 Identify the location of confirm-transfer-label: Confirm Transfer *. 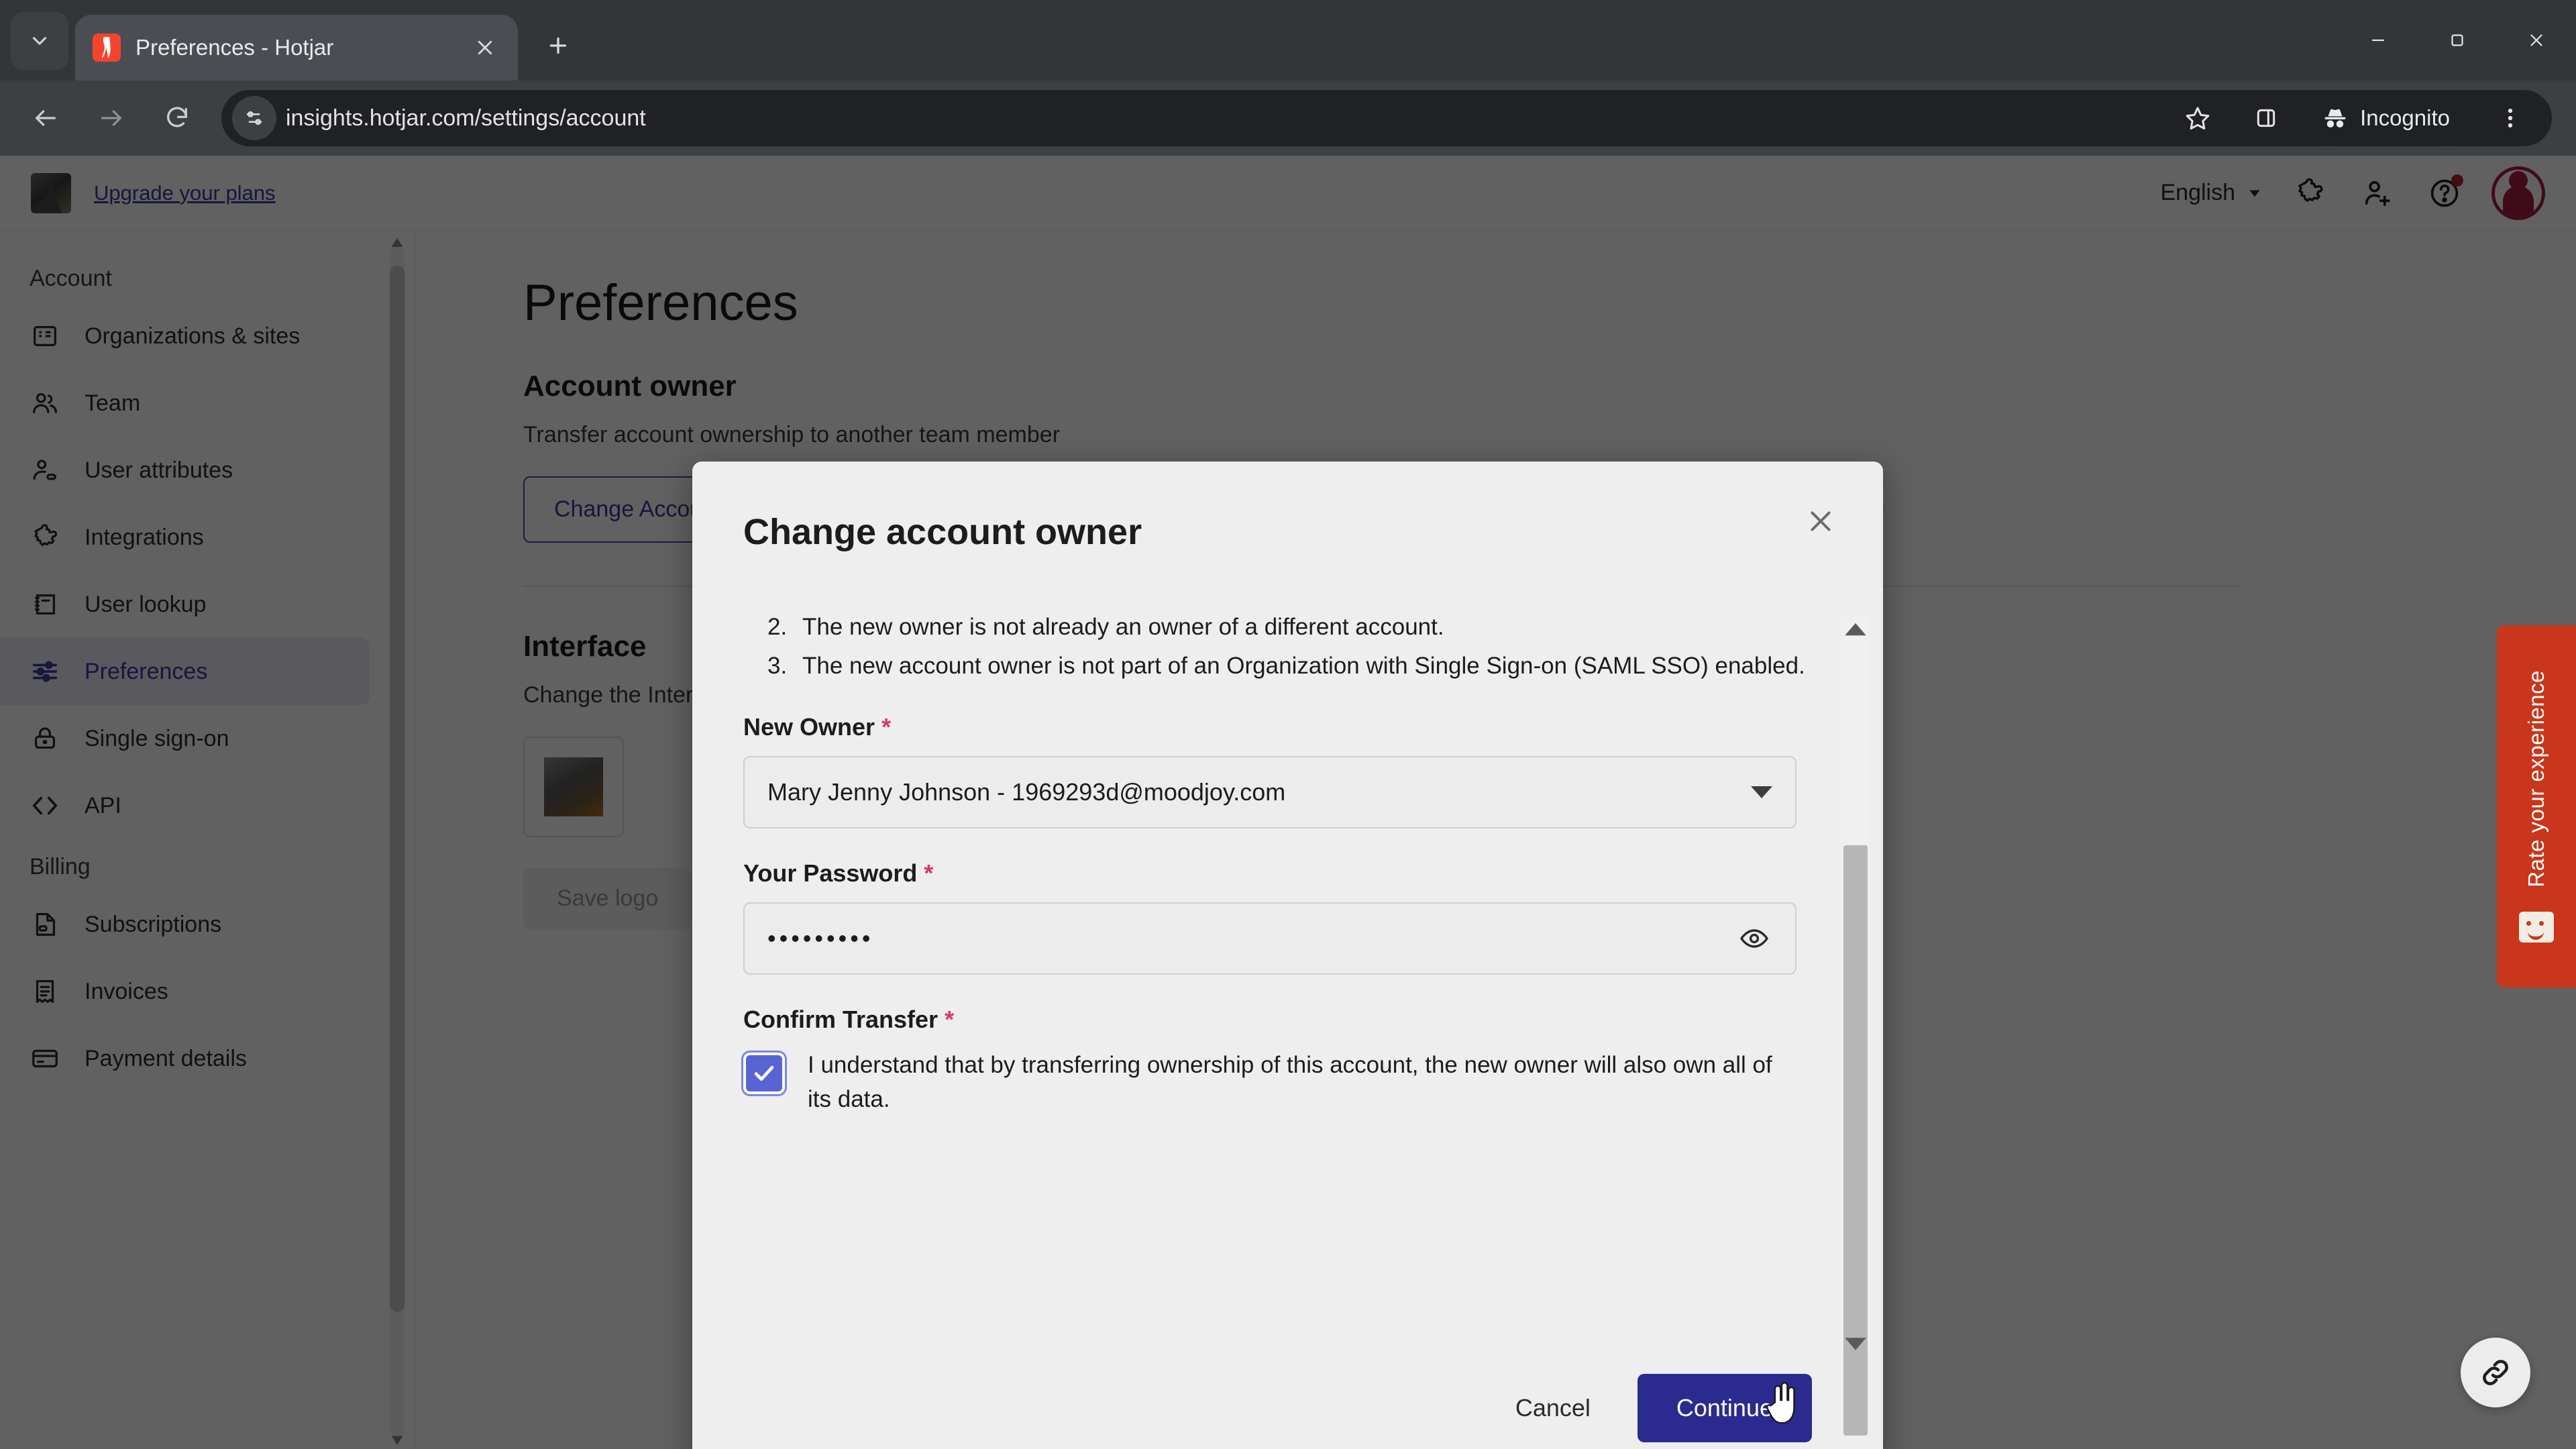
(1287, 1020).